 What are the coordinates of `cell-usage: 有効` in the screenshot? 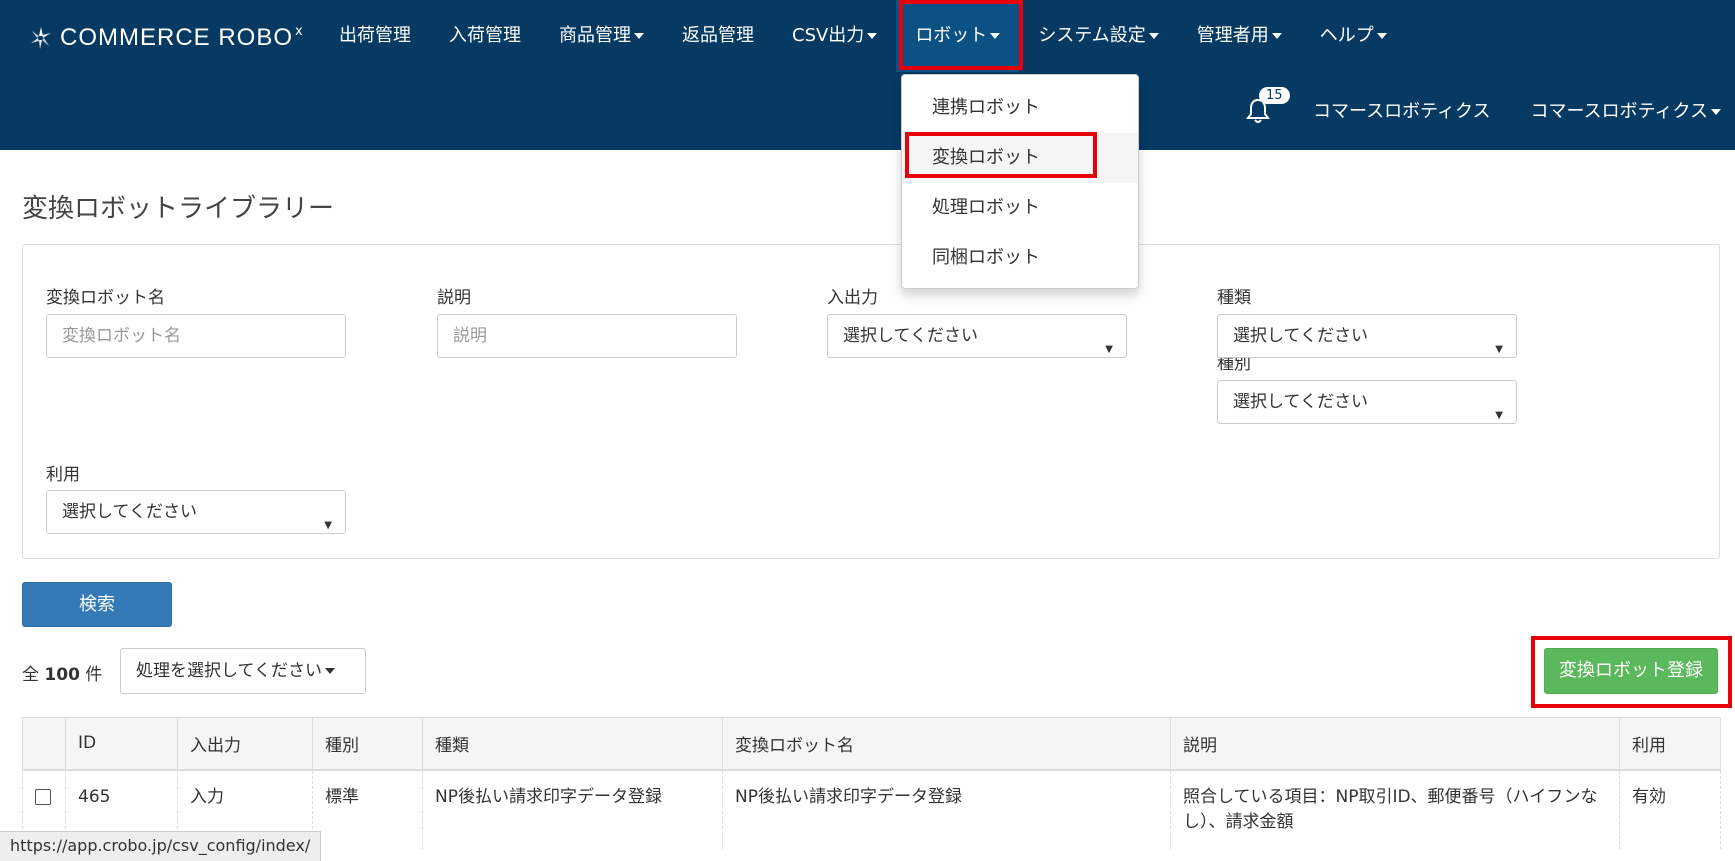 It's located at (1670, 809).